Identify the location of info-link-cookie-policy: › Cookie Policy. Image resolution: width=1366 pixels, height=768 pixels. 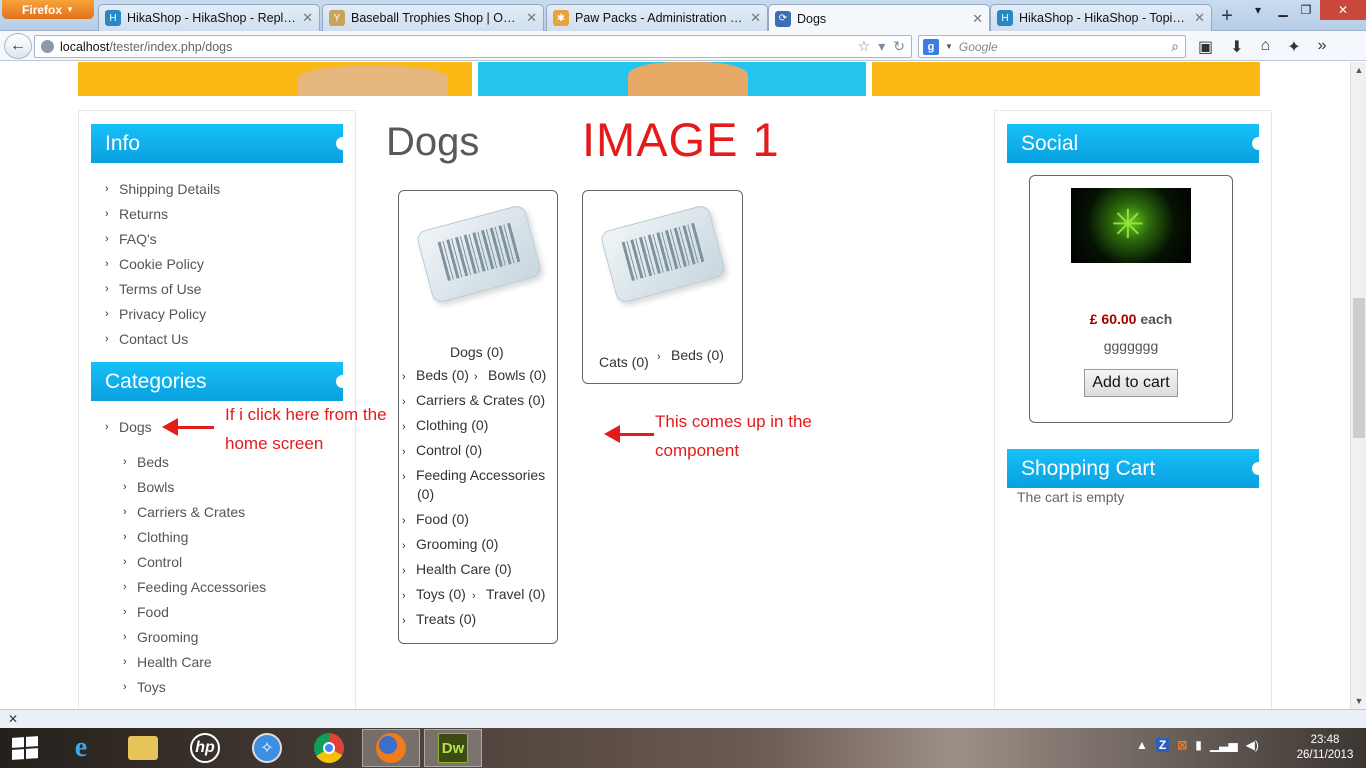
(162, 263).